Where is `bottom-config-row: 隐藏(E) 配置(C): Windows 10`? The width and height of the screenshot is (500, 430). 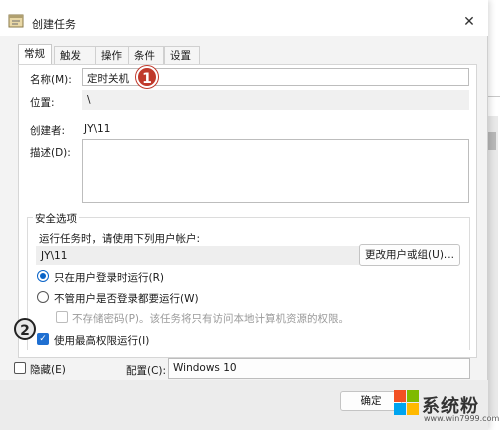 bottom-config-row: 隐藏(E) 配置(C): Windows 10 is located at coordinates (244, 368).